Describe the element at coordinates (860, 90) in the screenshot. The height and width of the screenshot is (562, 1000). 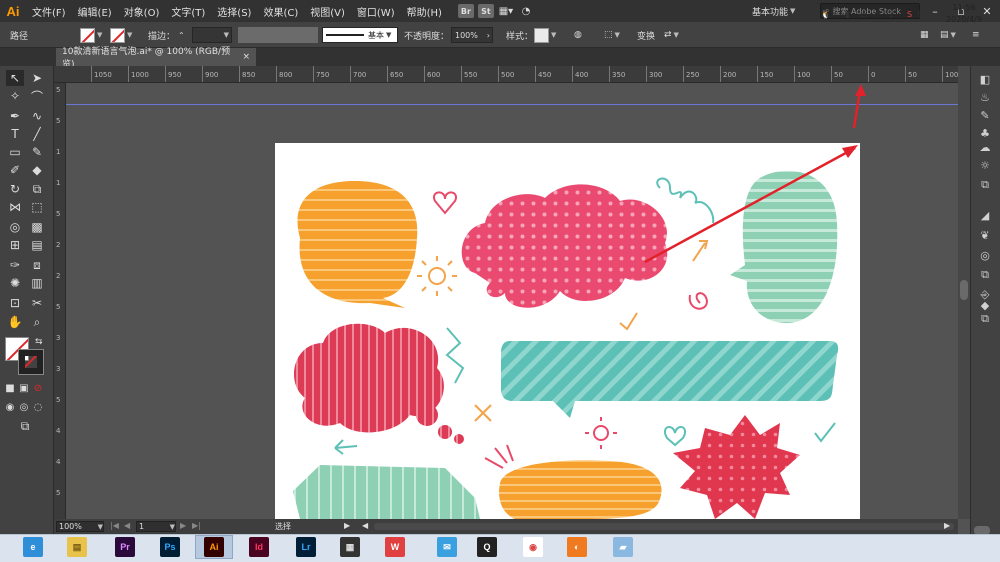
I see `annotation-arrowhead-up` at that location.